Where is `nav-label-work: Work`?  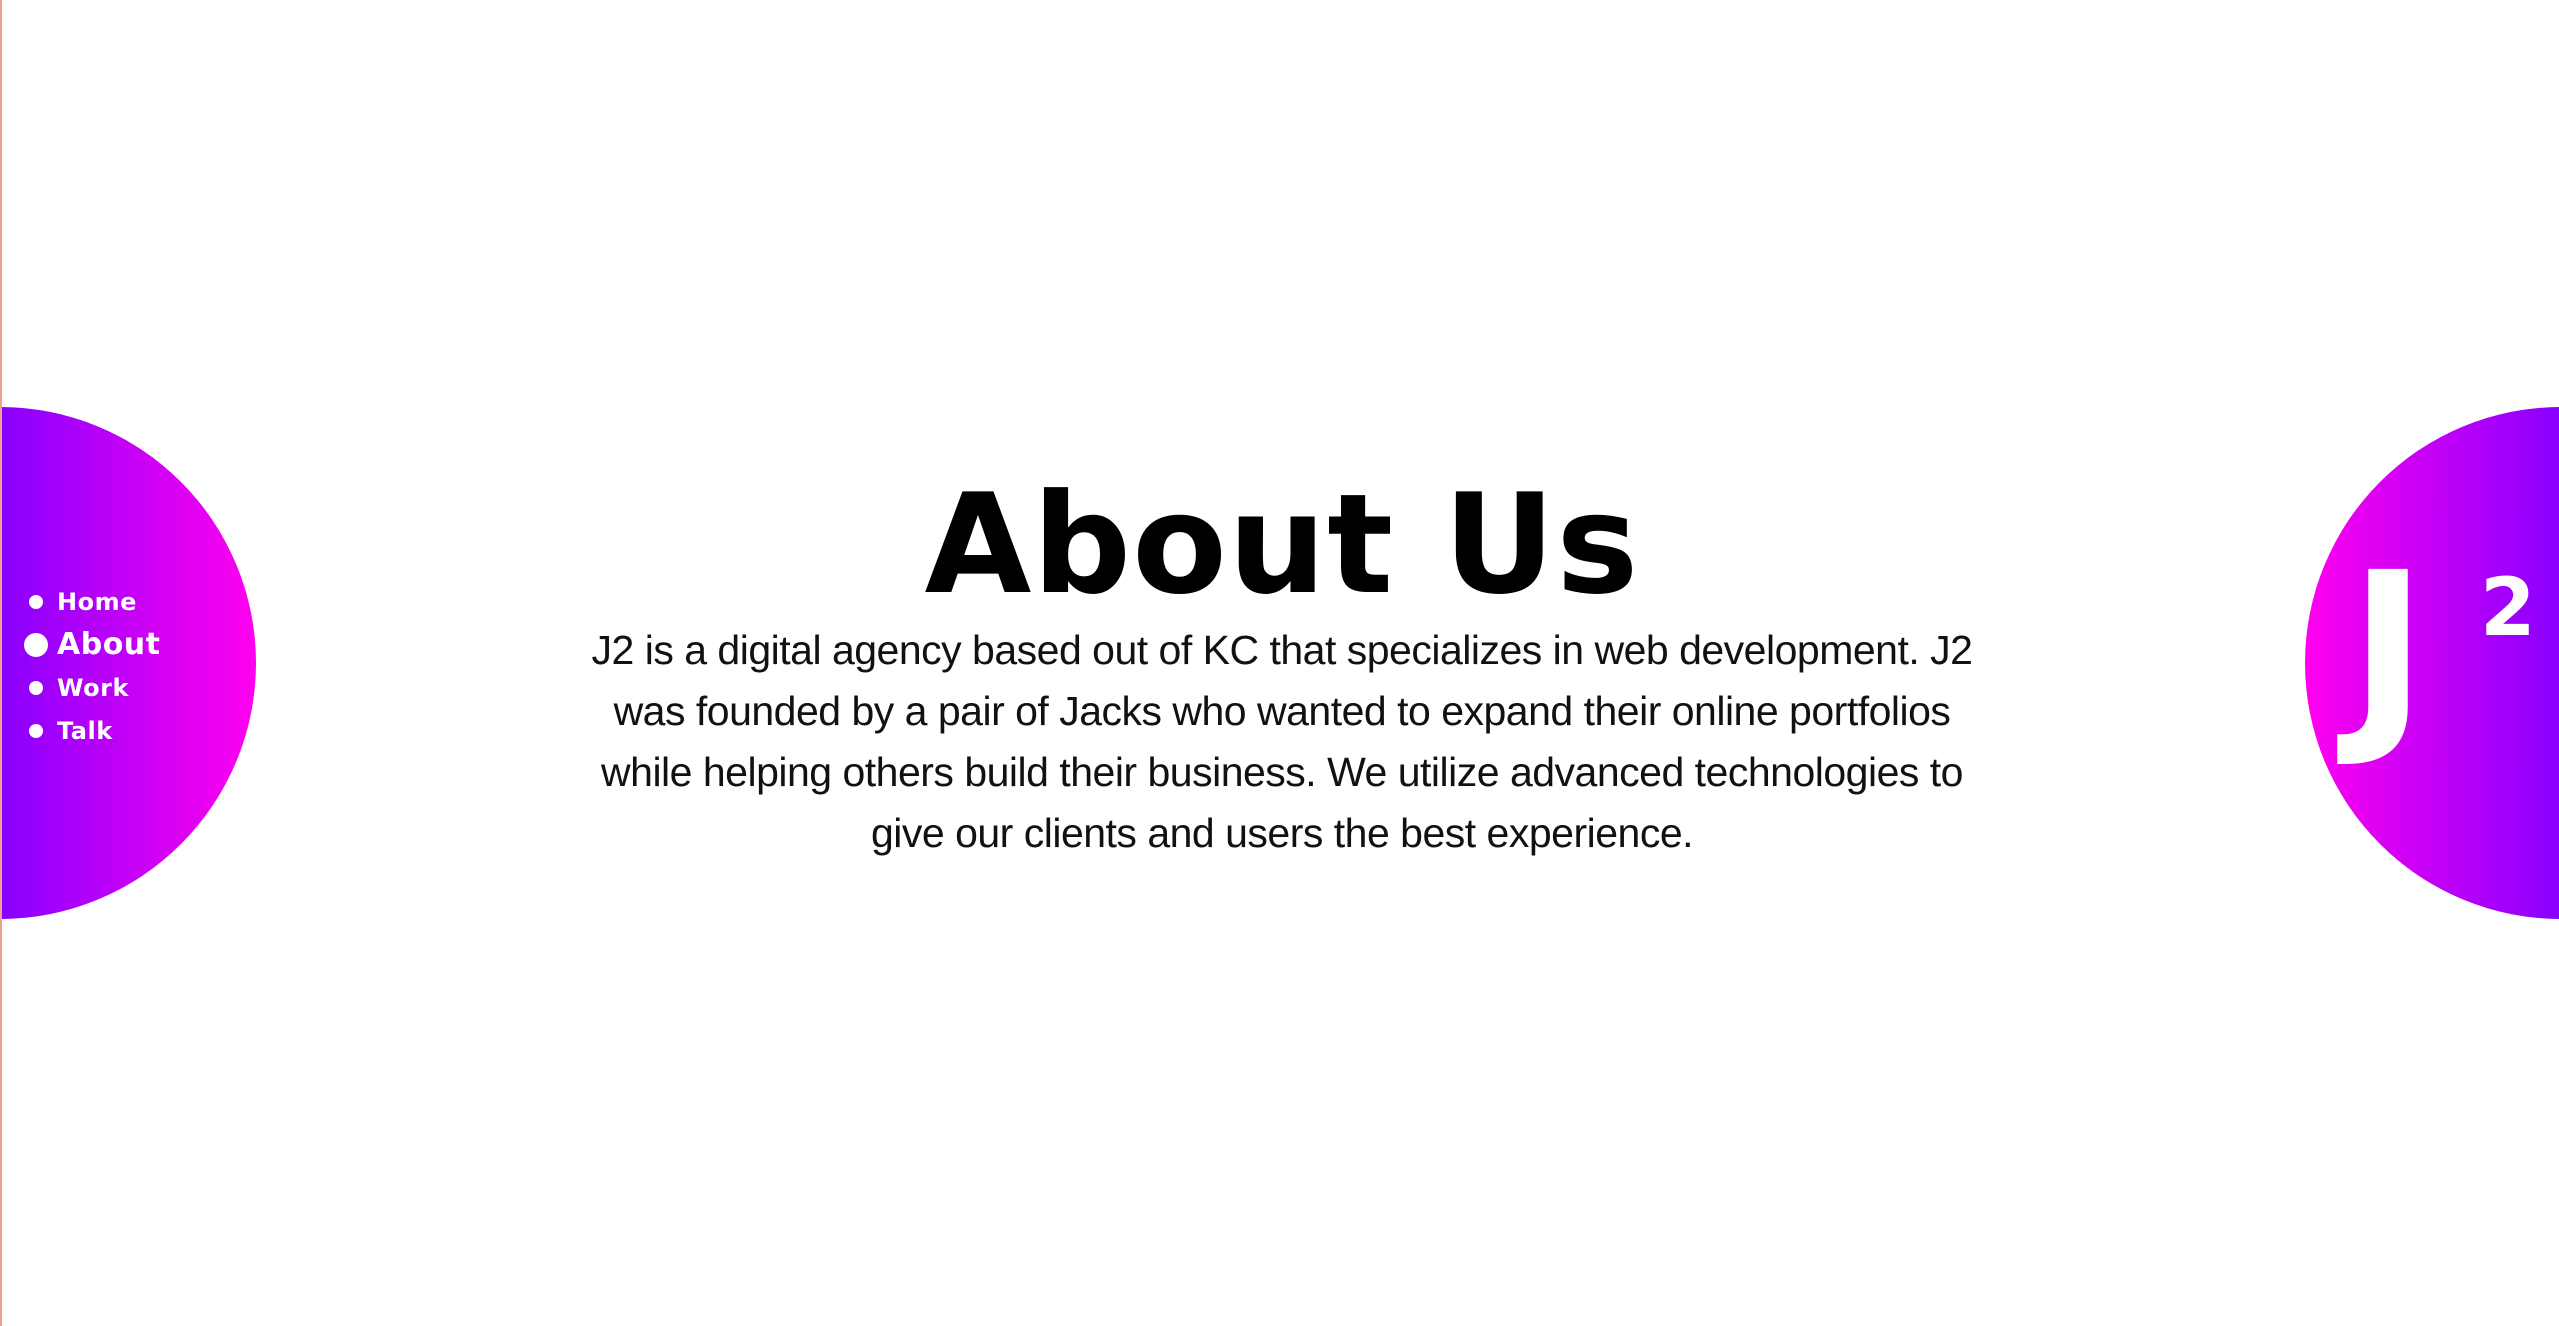 nav-label-work: Work is located at coordinates (93, 687).